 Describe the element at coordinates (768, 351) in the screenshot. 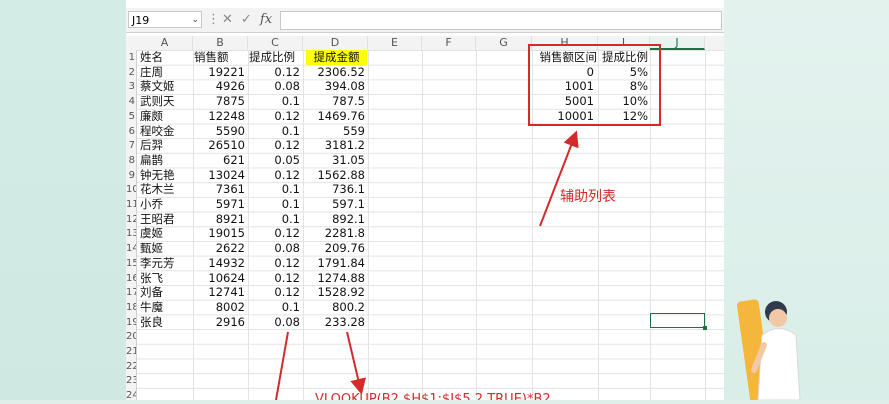

I see `person-illustration` at that location.